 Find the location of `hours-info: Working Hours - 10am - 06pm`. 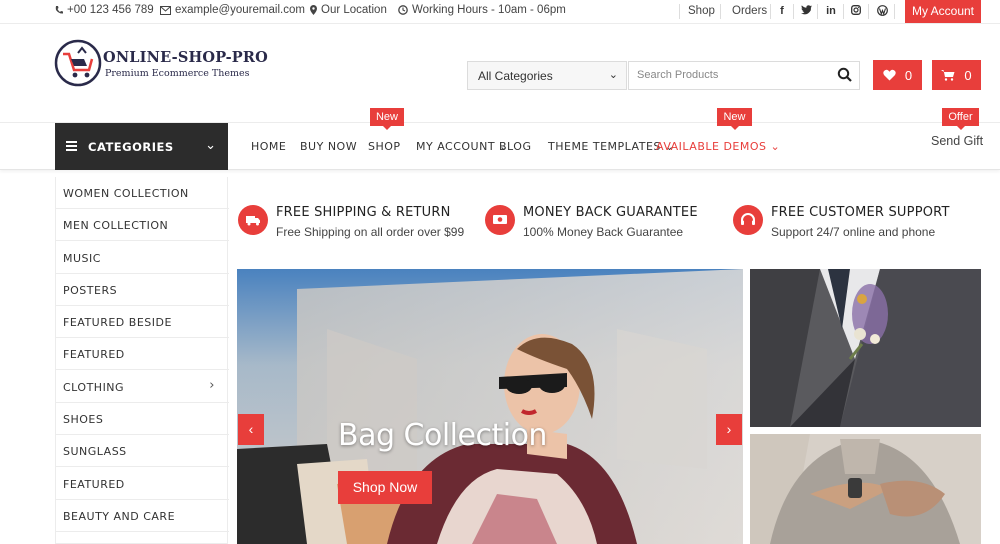

hours-info: Working Hours - 10am - 06pm is located at coordinates (482, 10).